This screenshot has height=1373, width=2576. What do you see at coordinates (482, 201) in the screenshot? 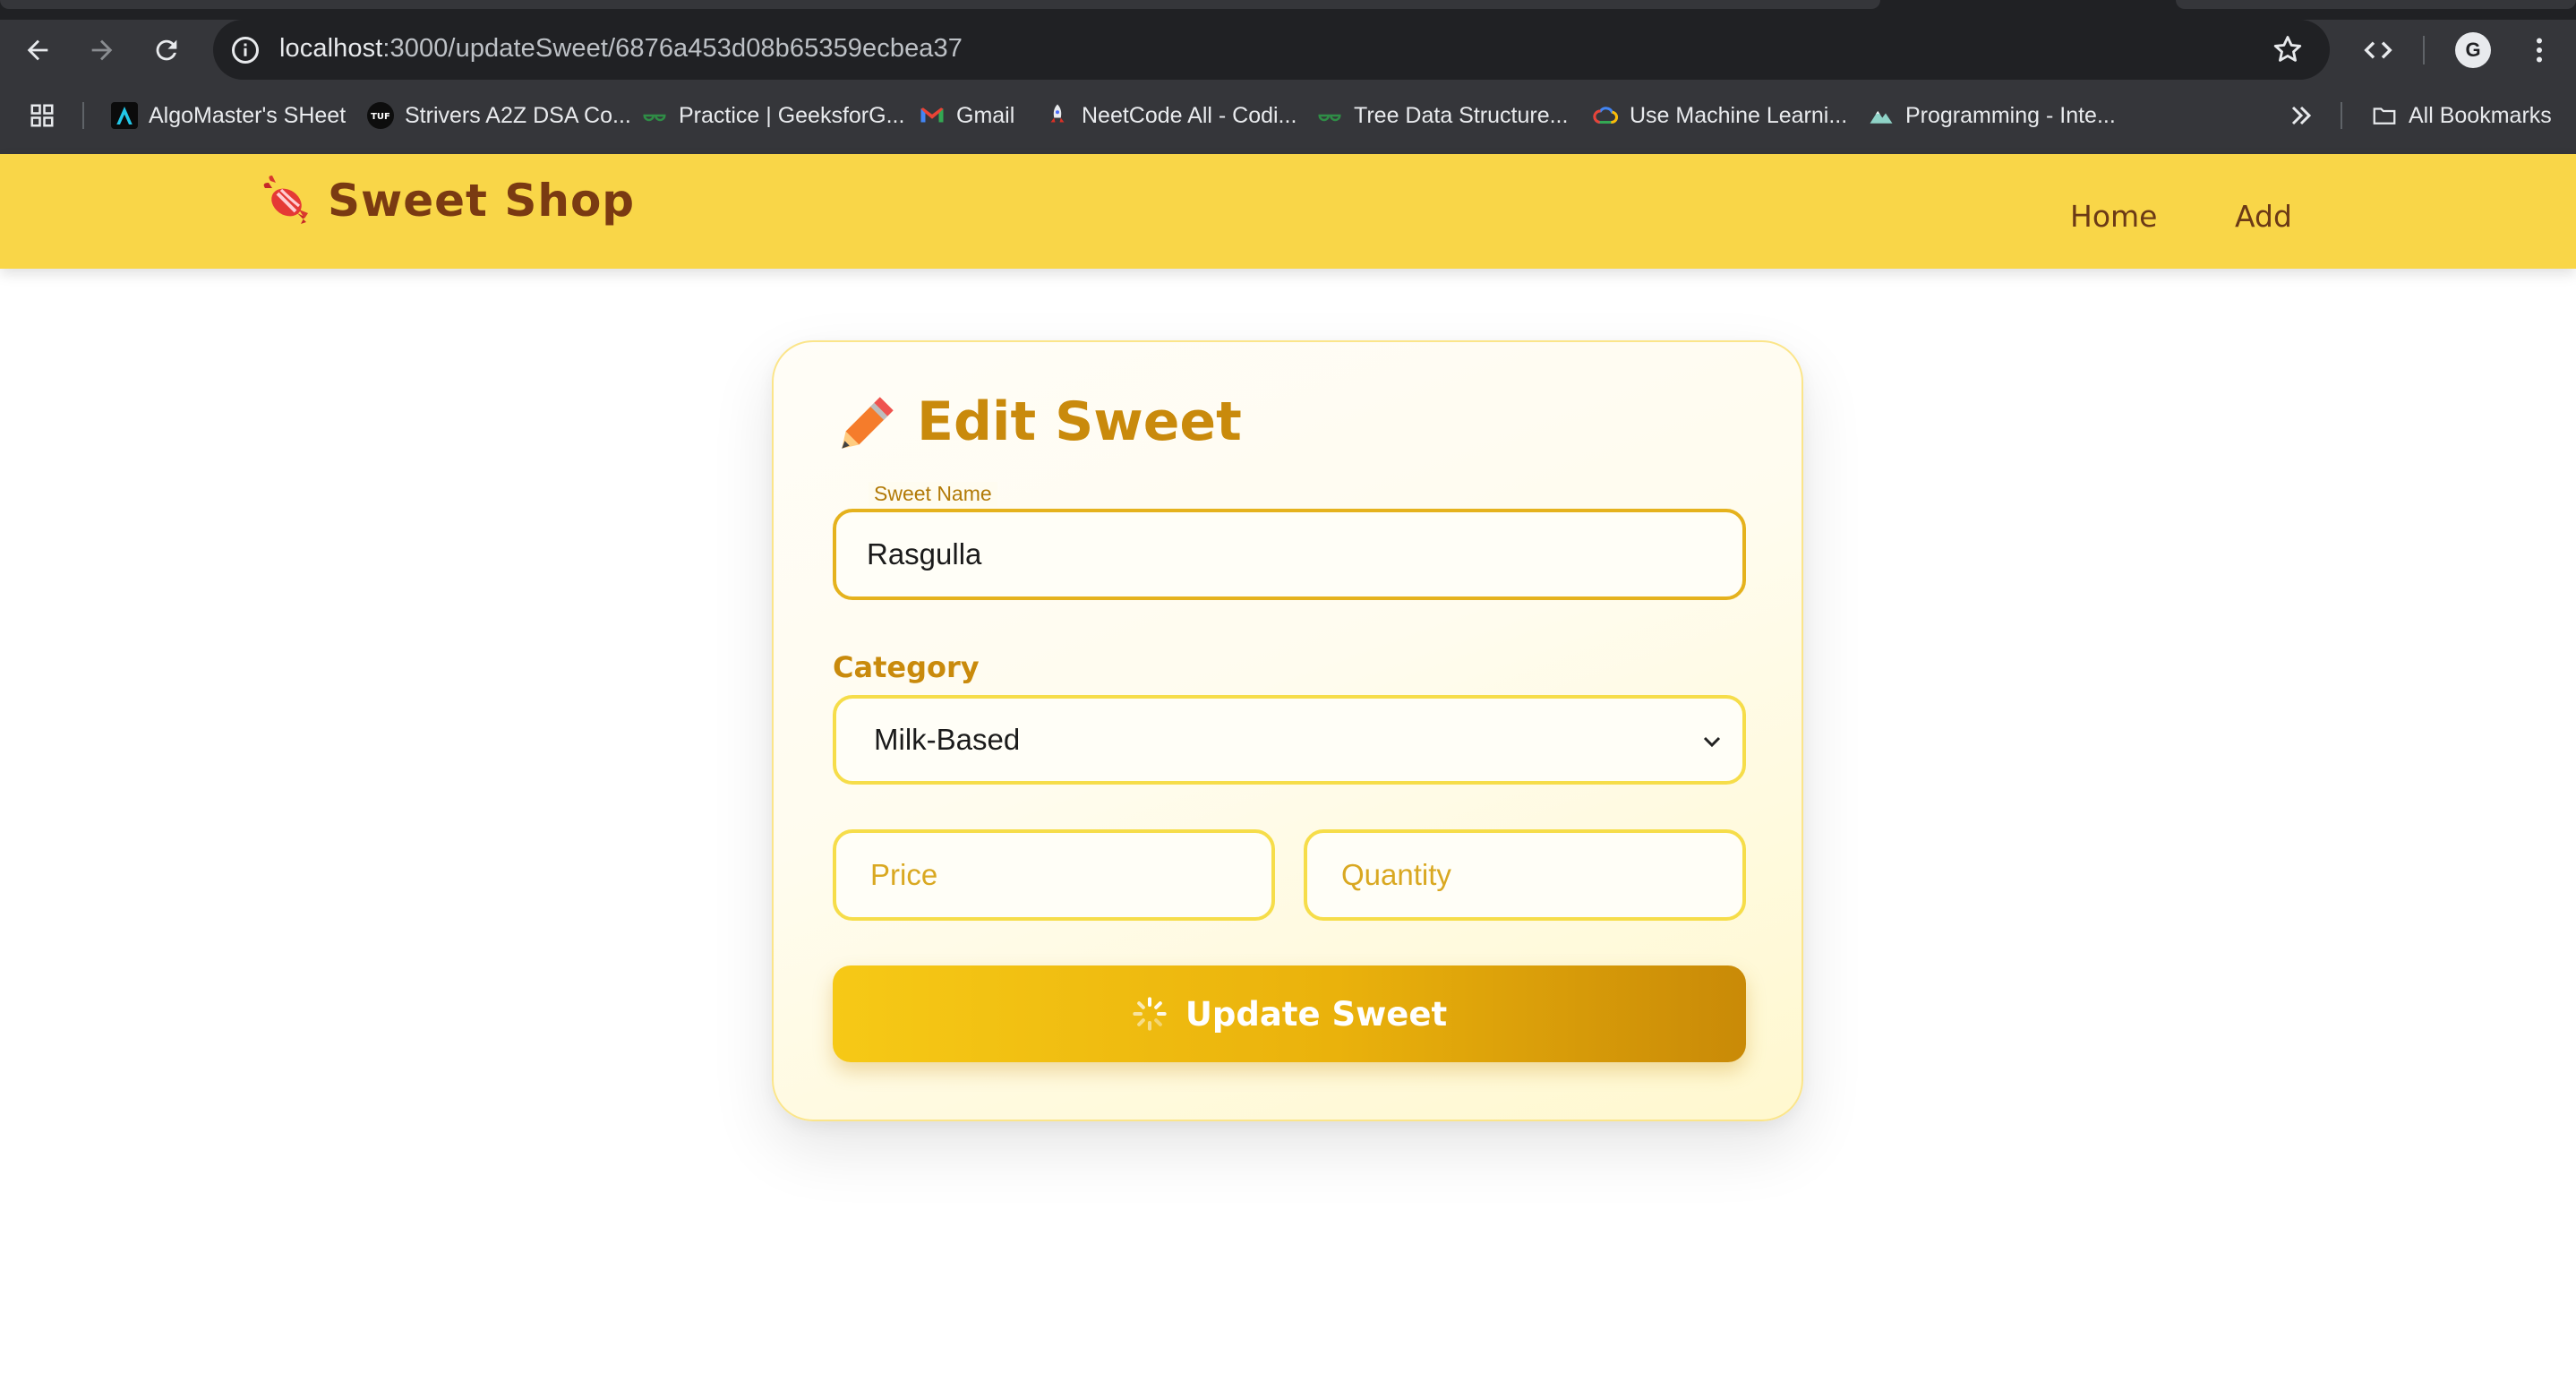
I see `brand-title: Sweet Shop` at bounding box center [482, 201].